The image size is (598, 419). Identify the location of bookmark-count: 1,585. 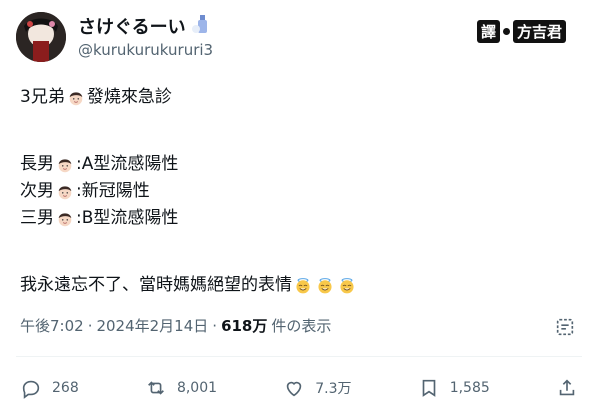
(469, 388).